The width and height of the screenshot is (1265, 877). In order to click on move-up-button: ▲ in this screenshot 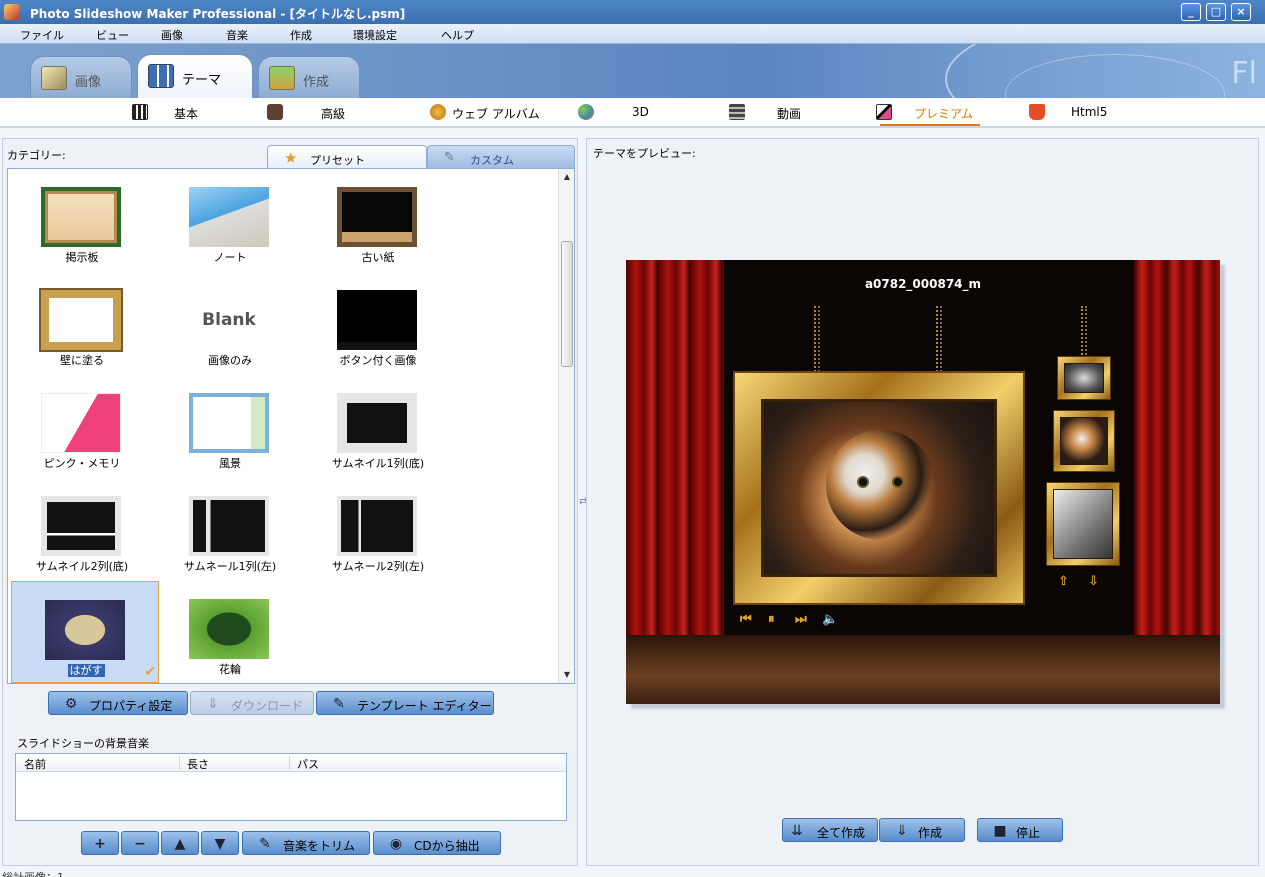, I will do `click(180, 843)`.